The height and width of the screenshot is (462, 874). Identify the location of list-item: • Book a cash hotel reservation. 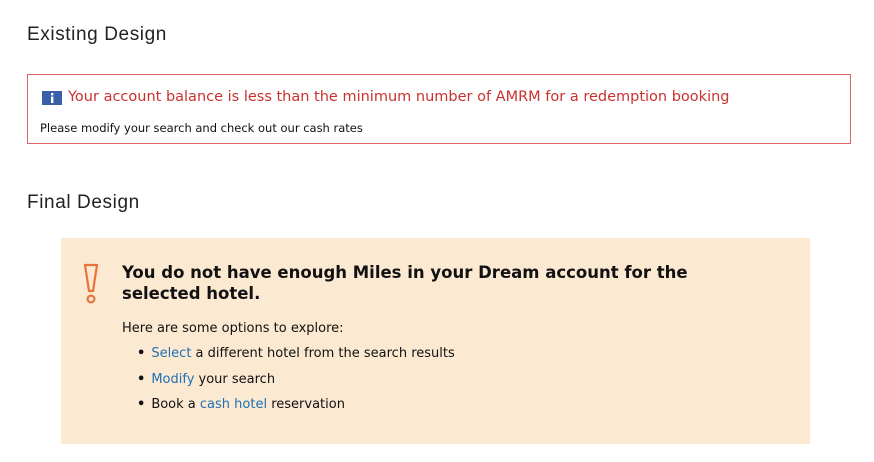
(296, 410).